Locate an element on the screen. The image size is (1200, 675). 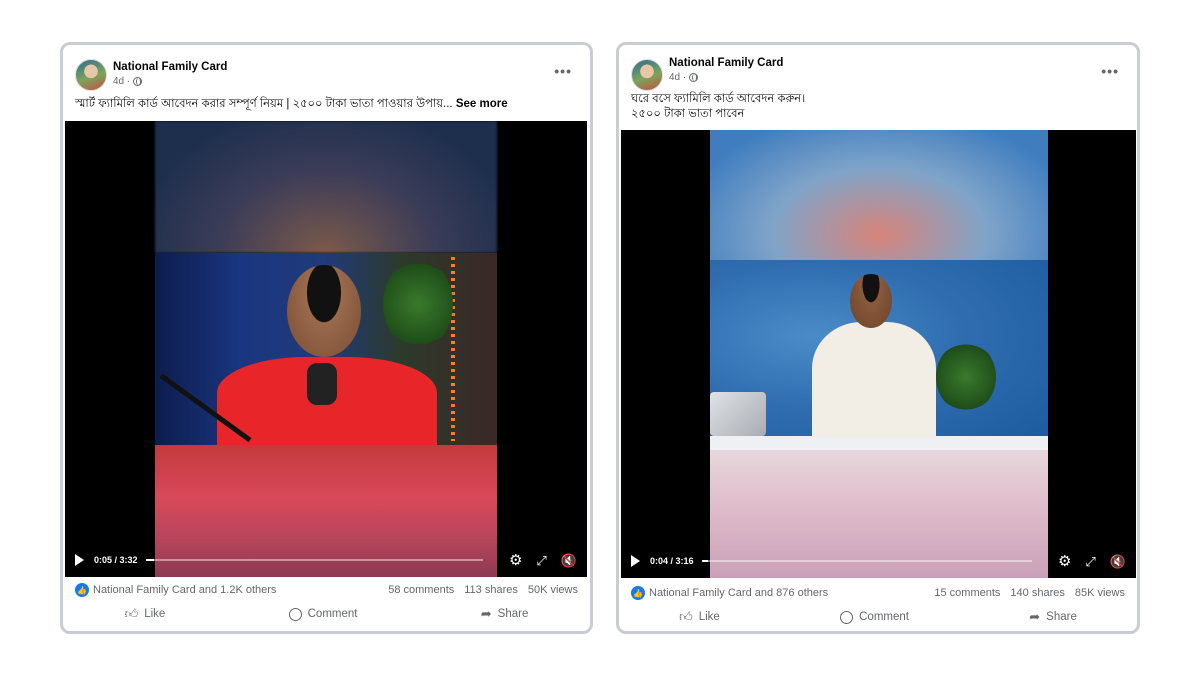
share-count: 140 shares is located at coordinates (1037, 593).